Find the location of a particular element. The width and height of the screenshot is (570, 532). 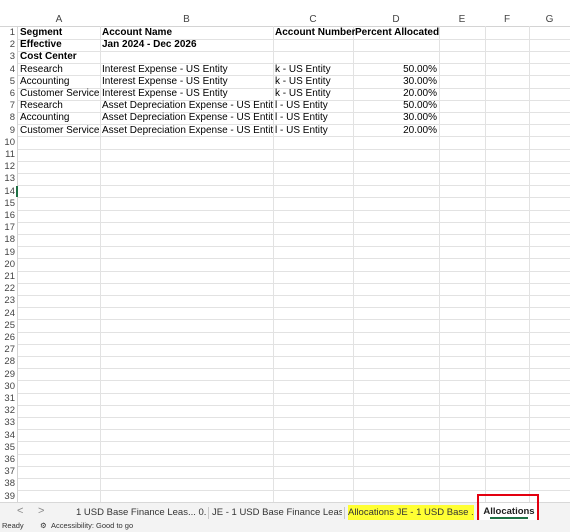

column-header-d: D is located at coordinates (396, 20).